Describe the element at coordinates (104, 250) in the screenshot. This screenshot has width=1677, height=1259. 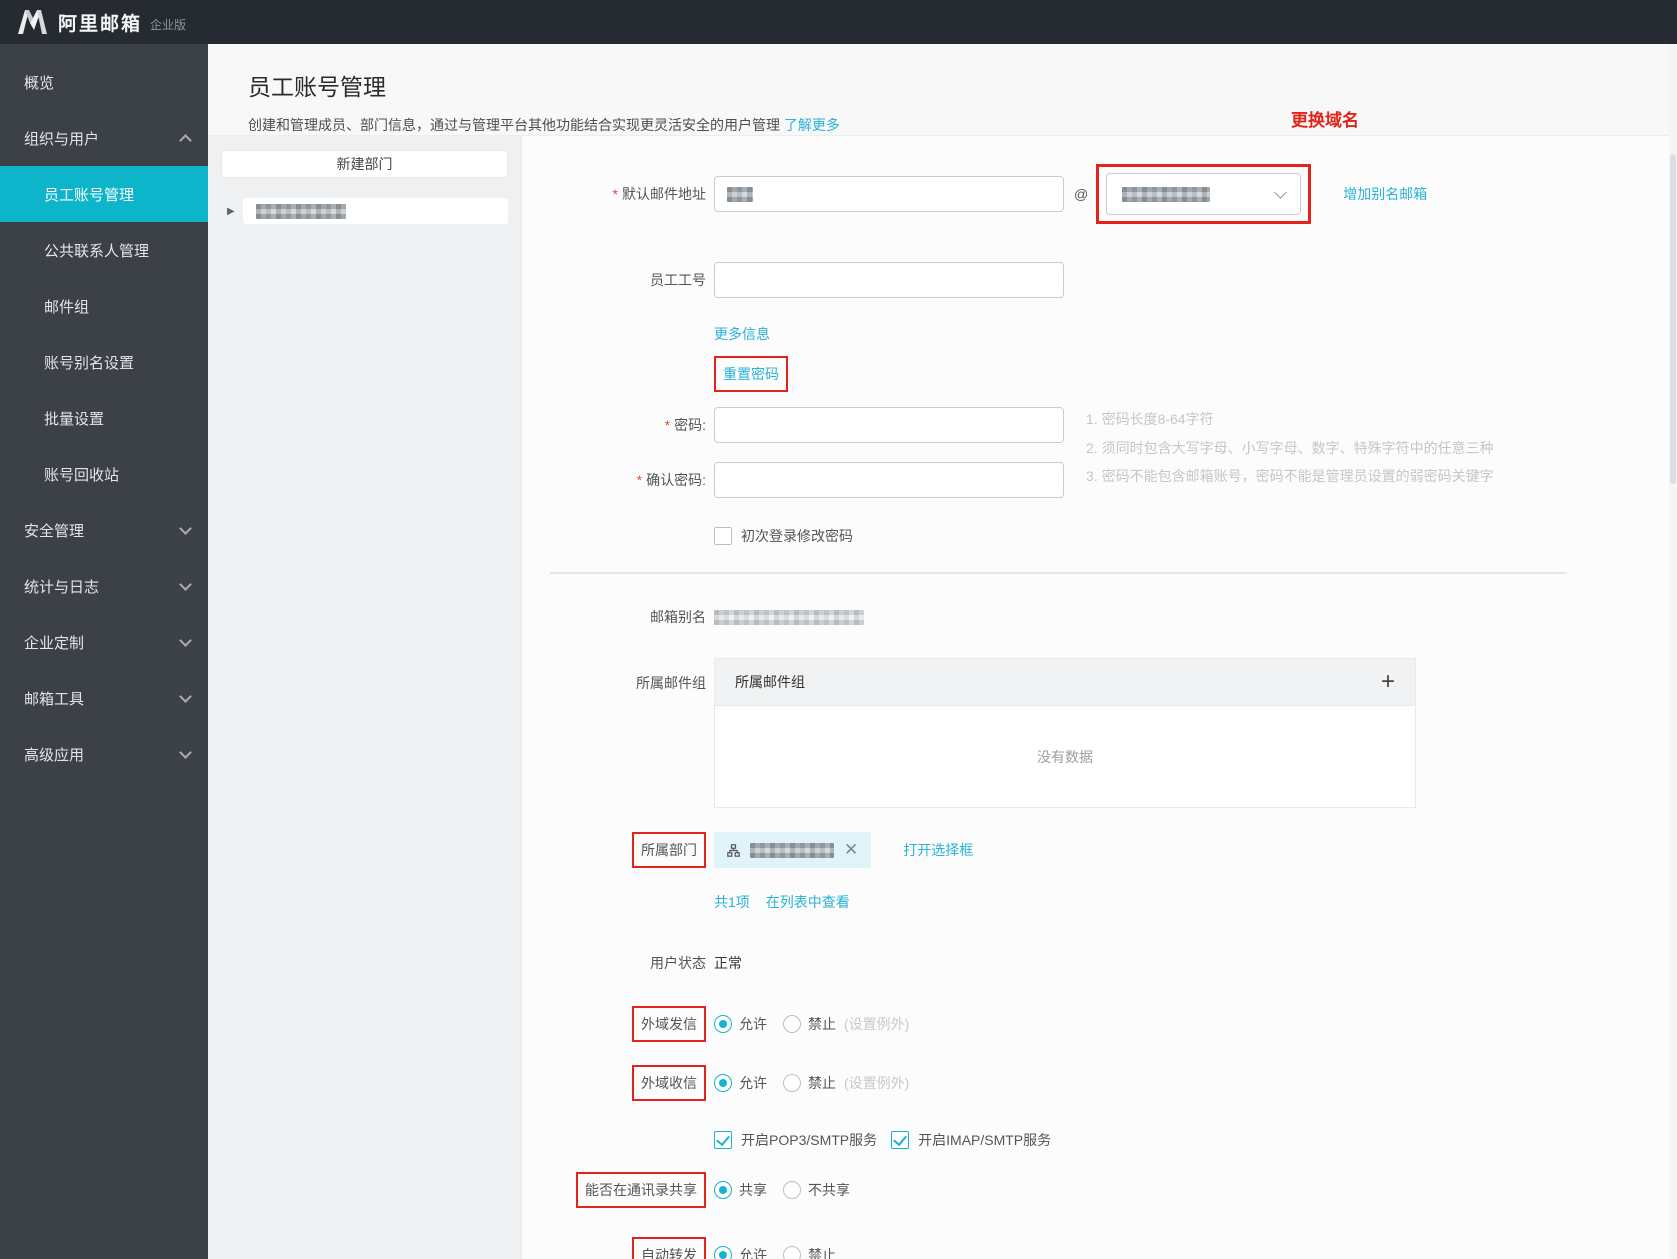
I see `sidebar-item-public-contacts: 公共联系人管理` at that location.